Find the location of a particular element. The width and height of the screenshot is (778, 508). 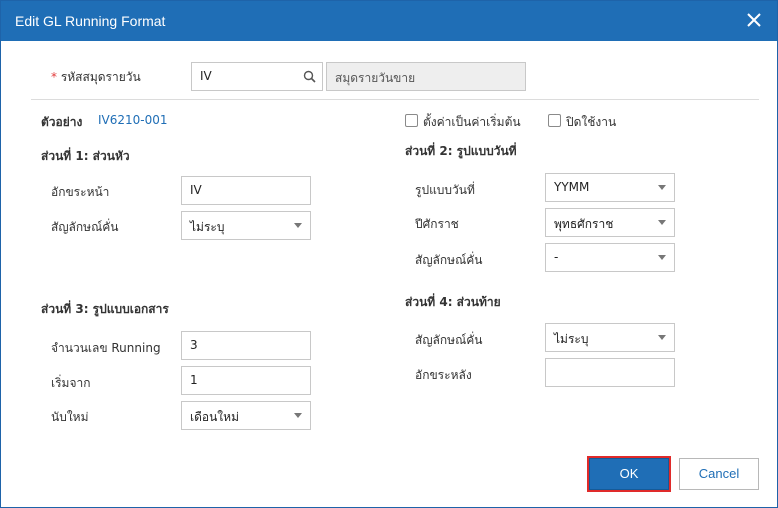

disable-checkbox is located at coordinates (554, 120).